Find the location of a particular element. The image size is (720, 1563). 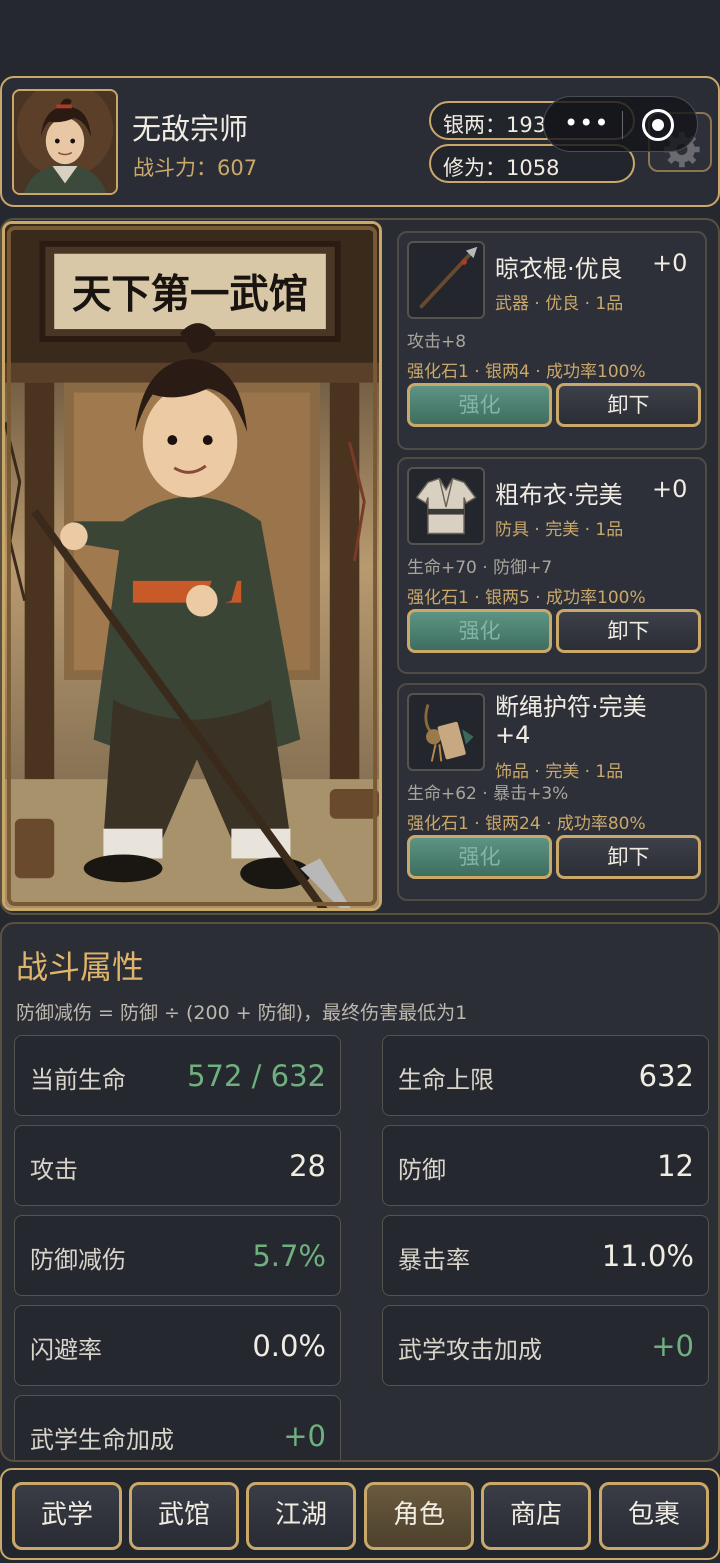

stat-defense: 防御 12 is located at coordinates (545, 1165).